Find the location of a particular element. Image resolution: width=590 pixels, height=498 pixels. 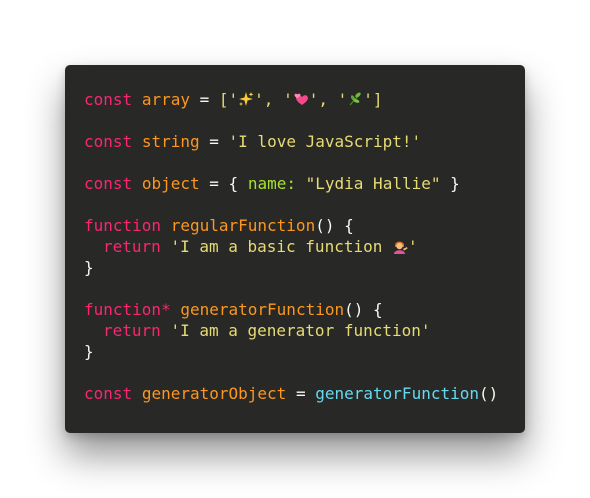

sparkles-icon is located at coordinates (246, 99).